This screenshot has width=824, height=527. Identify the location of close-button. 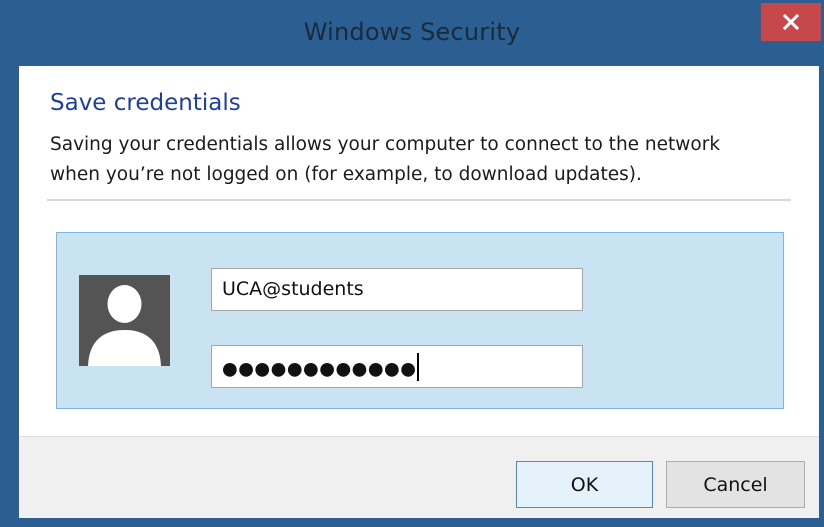
(791, 22).